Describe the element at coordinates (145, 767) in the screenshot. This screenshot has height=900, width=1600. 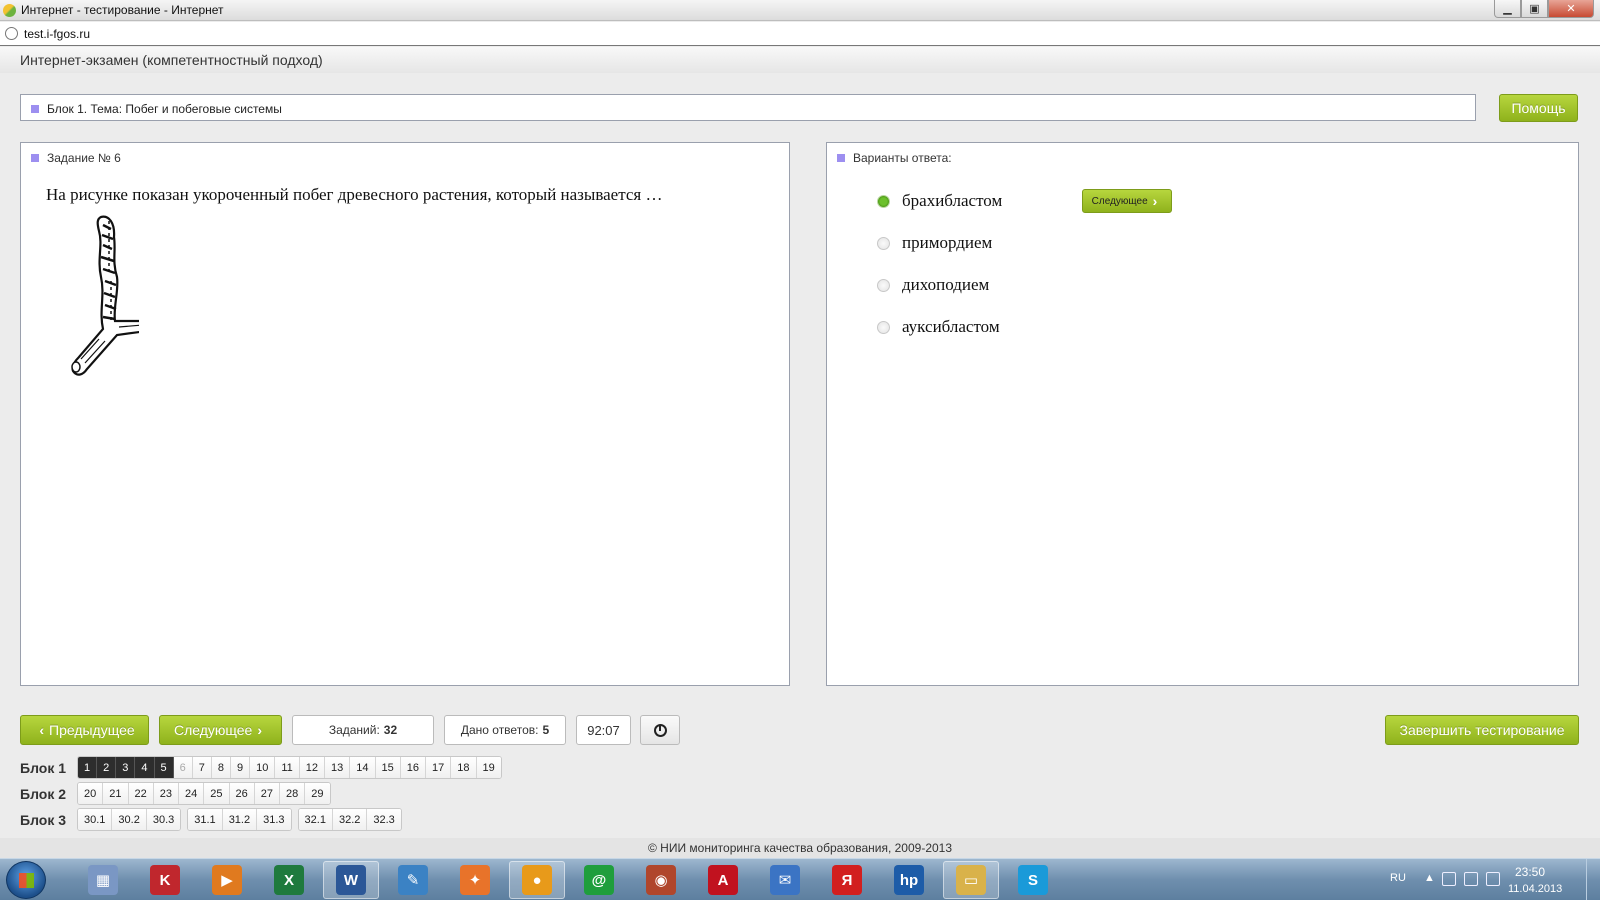
I see `task-number-button: 4` at that location.